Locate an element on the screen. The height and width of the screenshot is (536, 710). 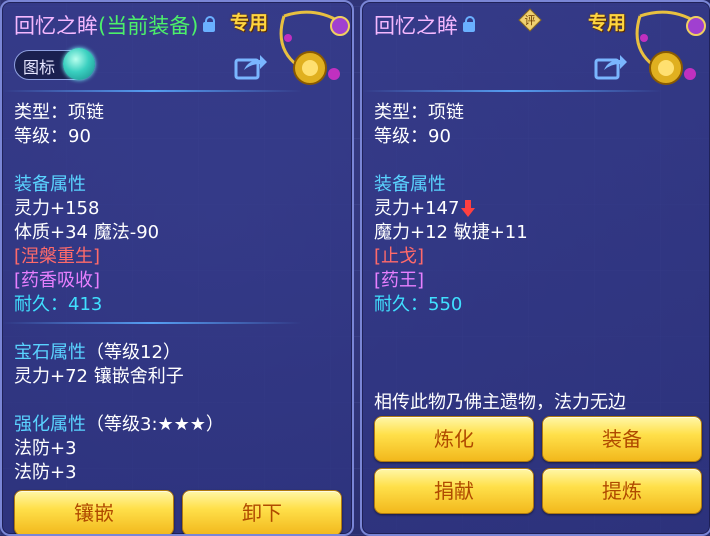
icon-toggle: 图标 is located at coordinates (54, 64).